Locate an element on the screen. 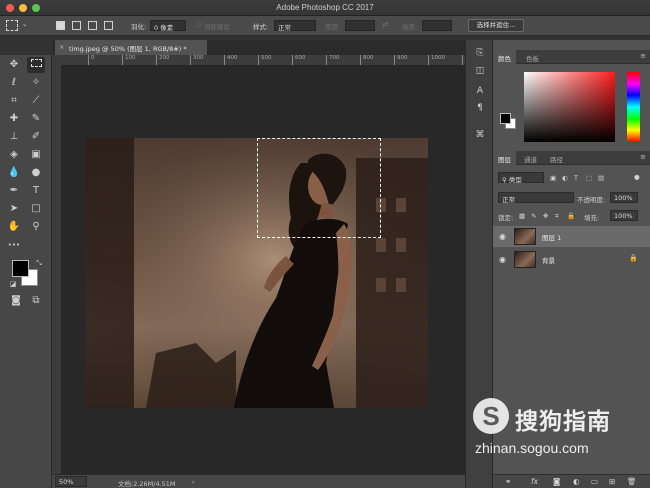  healing-brush-tool-icon: ✚ is located at coordinates (14, 119).